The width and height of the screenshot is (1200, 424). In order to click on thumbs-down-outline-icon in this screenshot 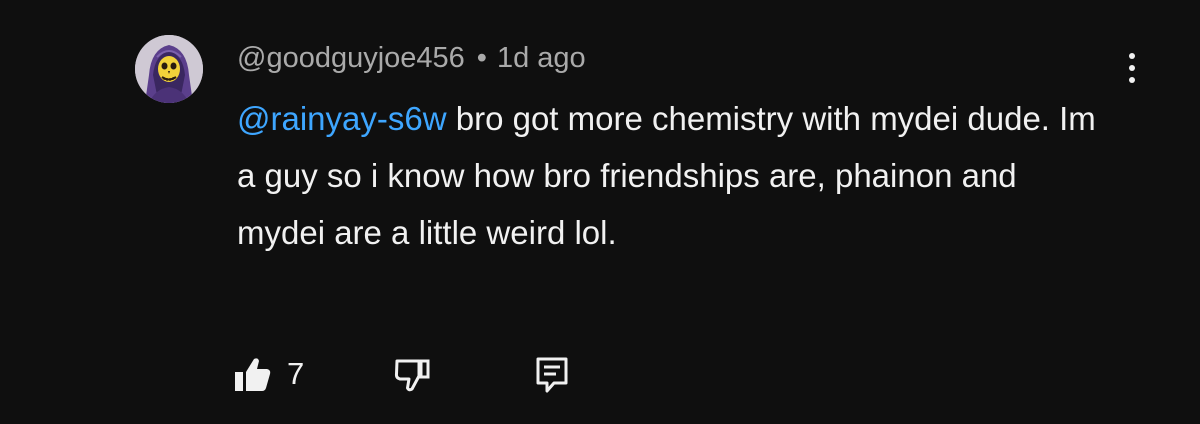, I will do `click(412, 375)`.